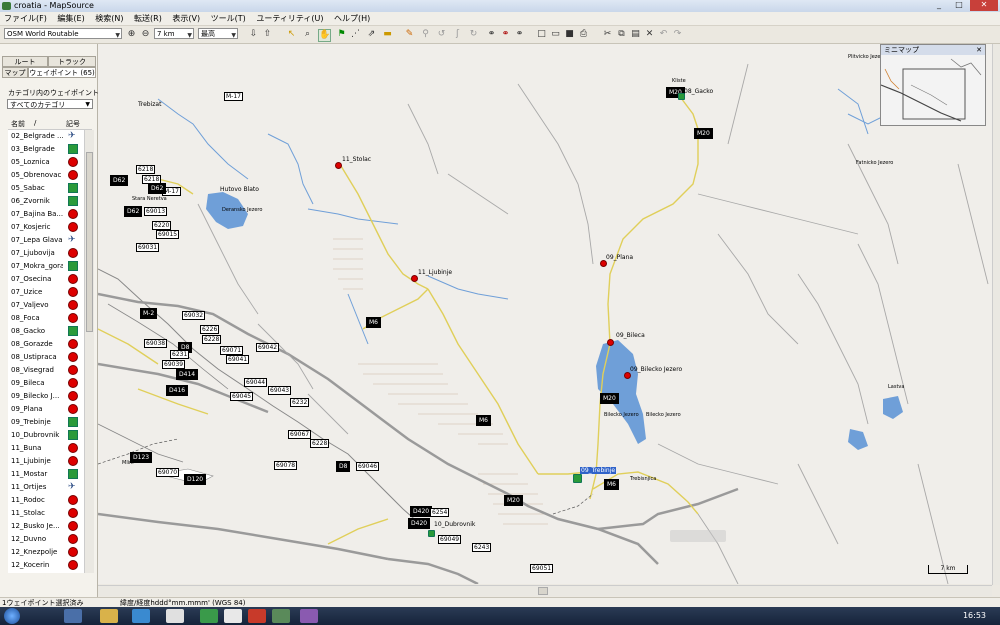  I want to click on list-item: 12_Knezpolje, so click(46, 552).